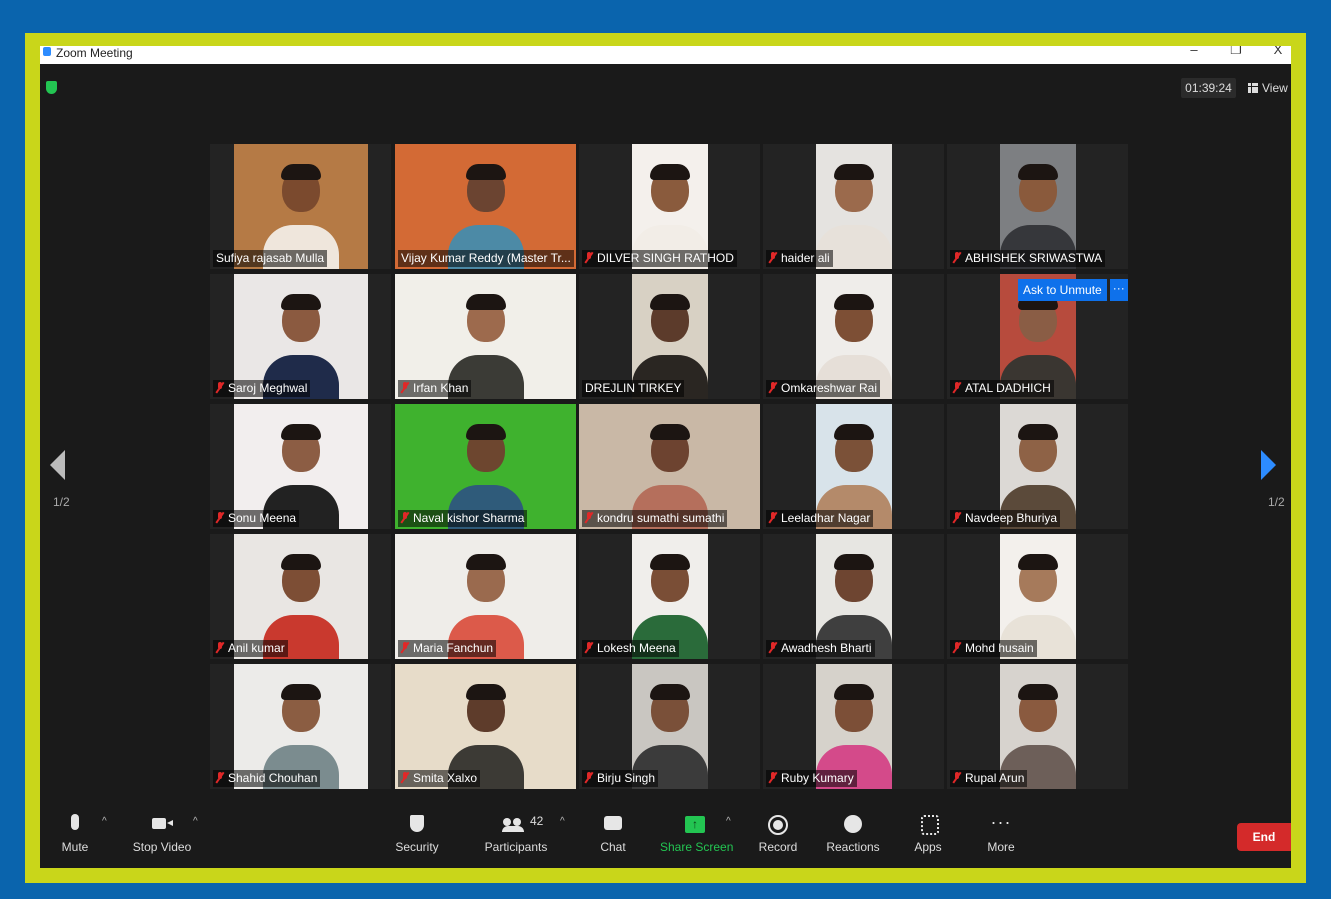  What do you see at coordinates (999, 648) in the screenshot?
I see `participant-name: Mohd husain` at bounding box center [999, 648].